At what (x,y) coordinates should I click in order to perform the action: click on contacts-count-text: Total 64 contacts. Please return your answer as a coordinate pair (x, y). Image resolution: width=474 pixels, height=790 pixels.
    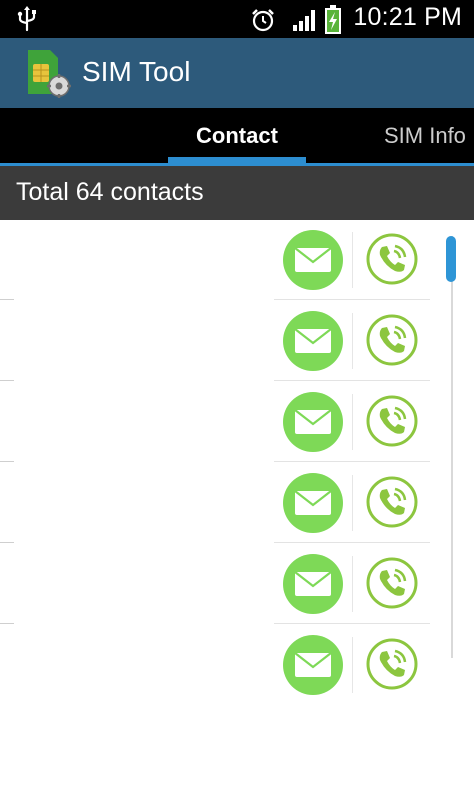
    Looking at the image, I should click on (110, 192).